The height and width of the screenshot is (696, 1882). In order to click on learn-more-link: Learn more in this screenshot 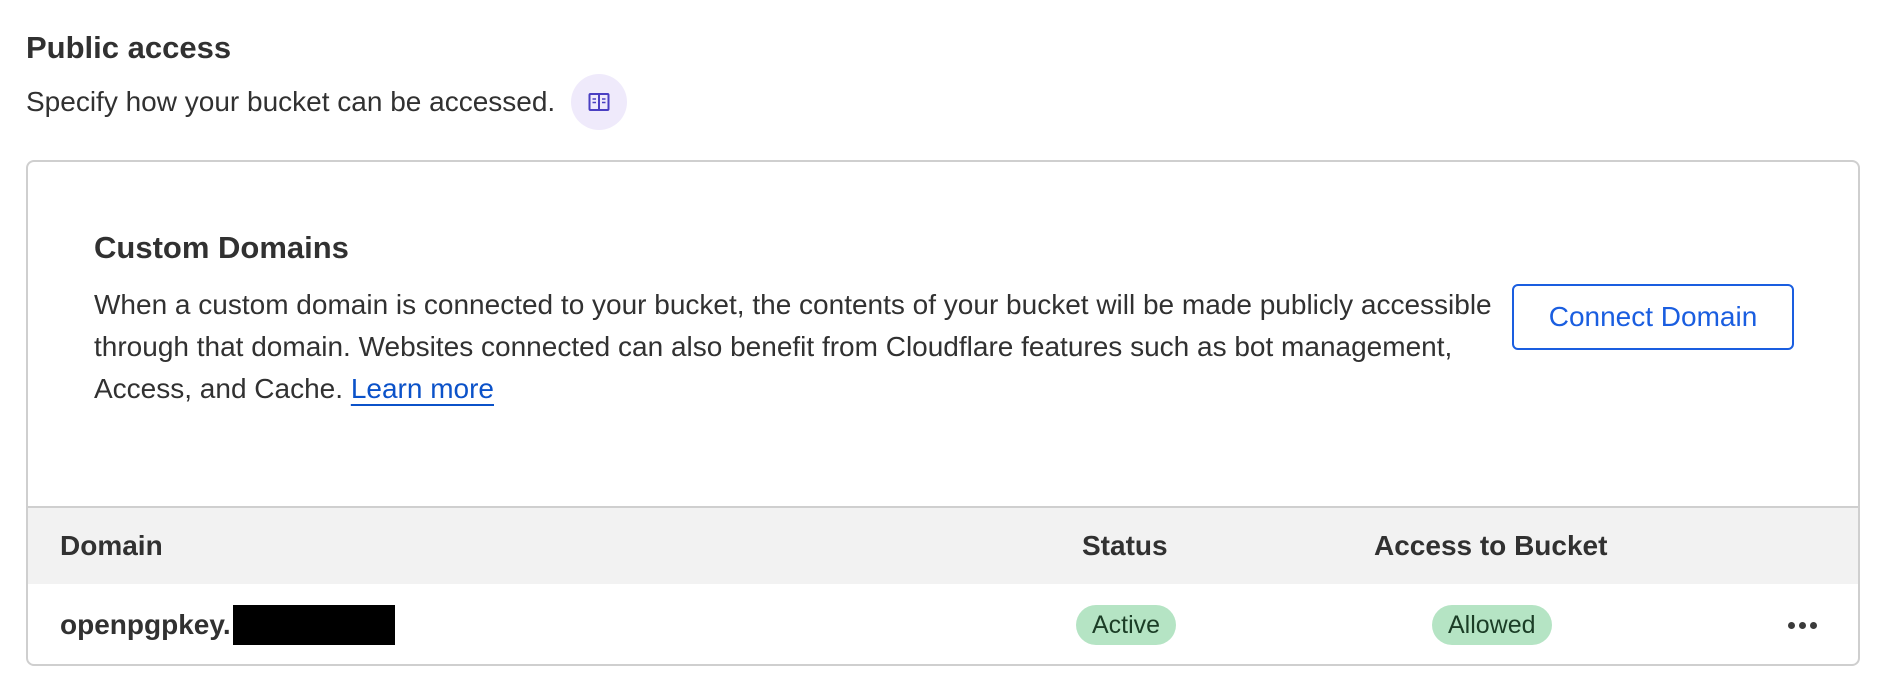, I will do `click(422, 388)`.